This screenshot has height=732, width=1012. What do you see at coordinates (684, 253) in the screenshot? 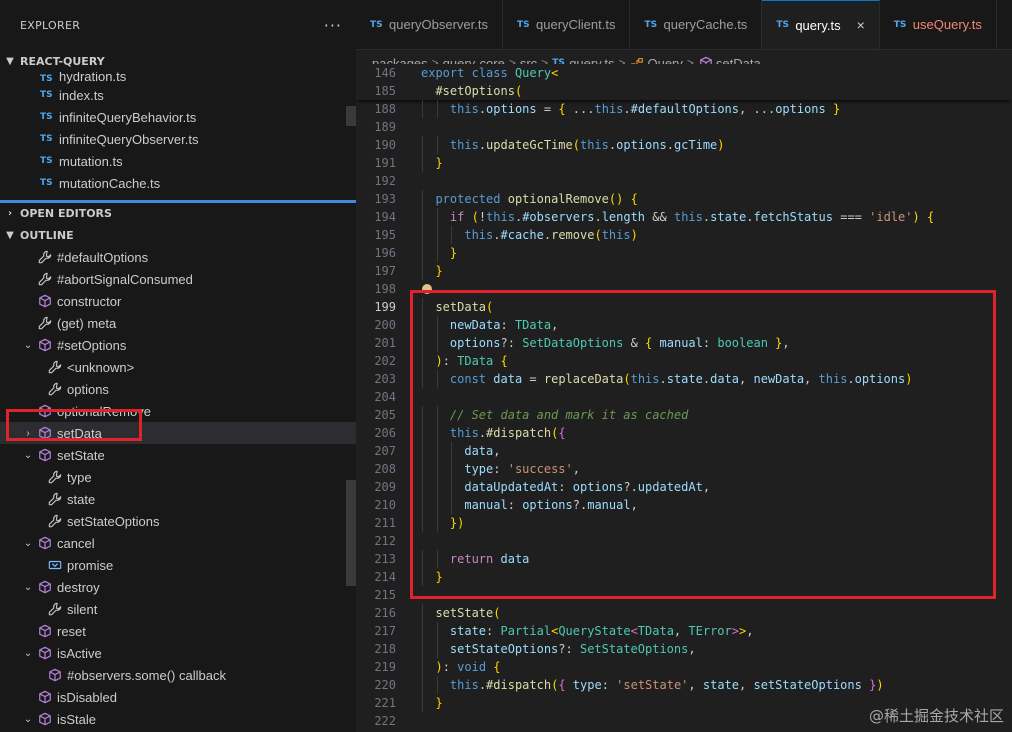
I see `code-line: 196 }` at bounding box center [684, 253].